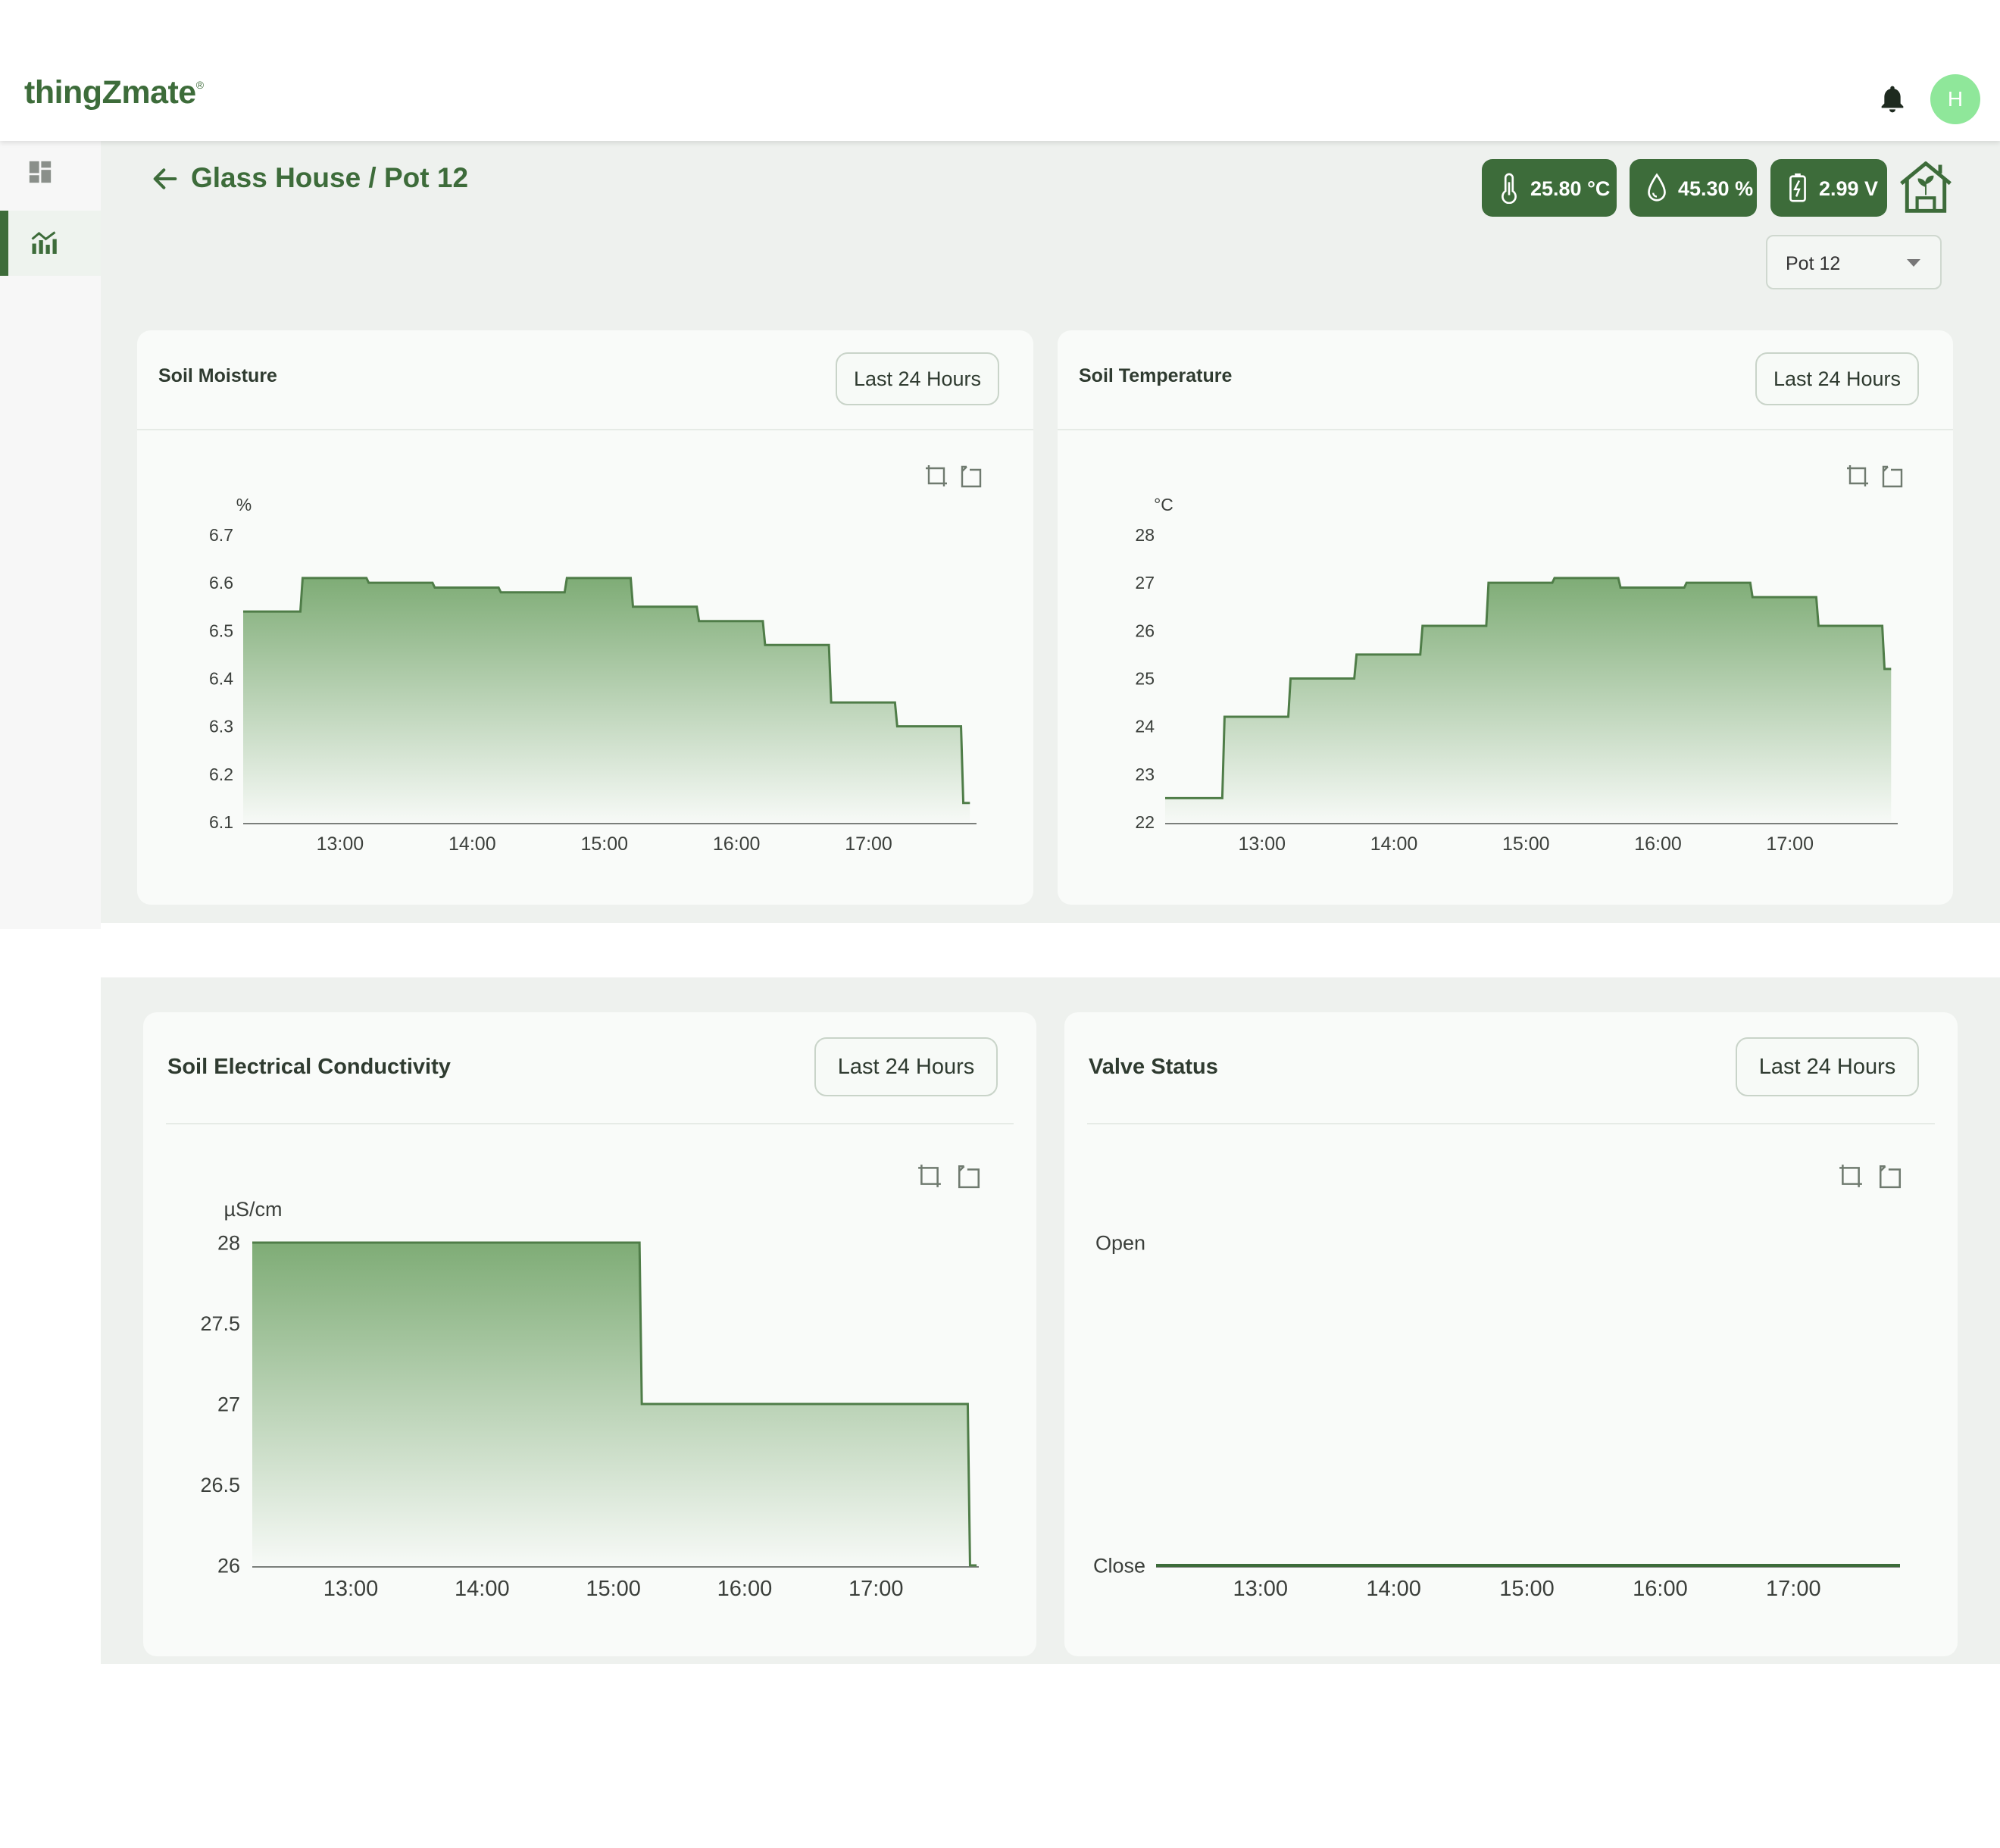 The height and width of the screenshot is (1848, 2000). Describe the element at coordinates (110, 92) in the screenshot. I see `logo-text: thingZmate` at that location.